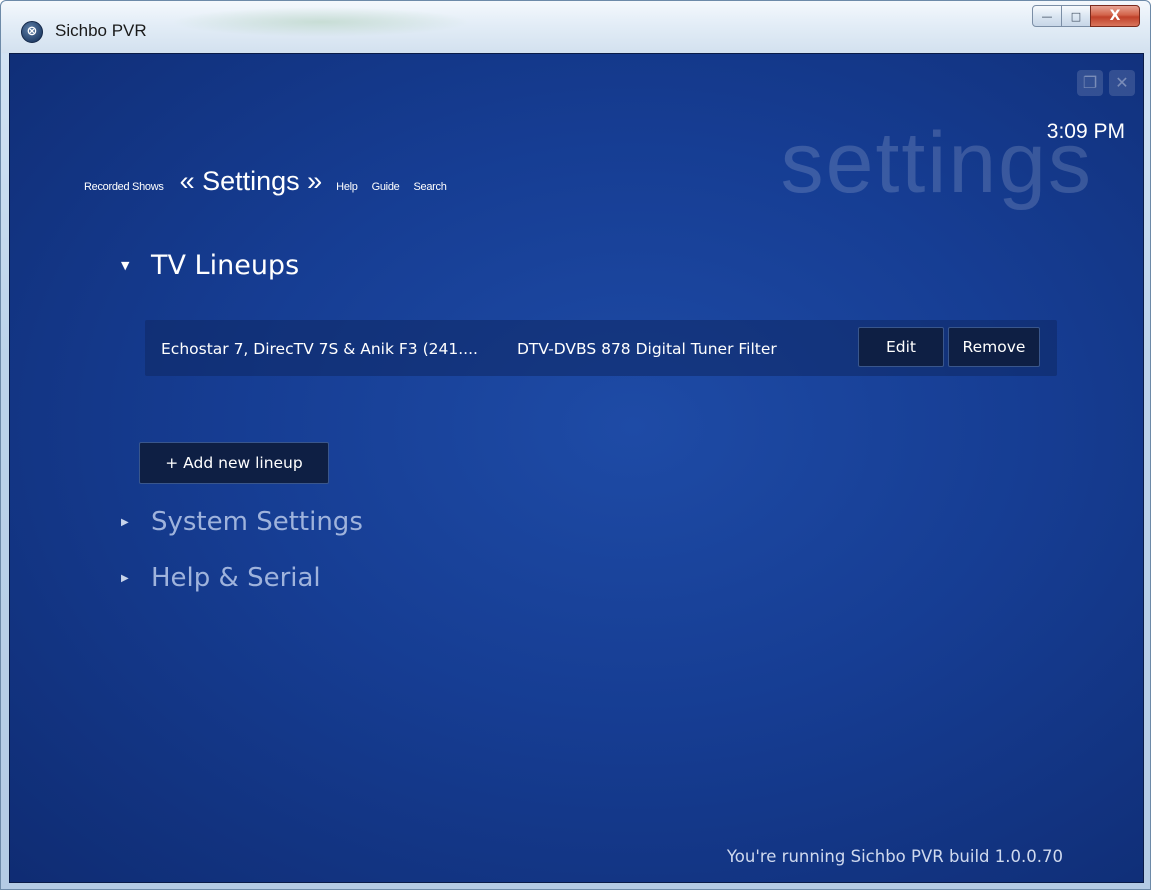  Describe the element at coordinates (32, 32) in the screenshot. I see `app-logo-icon: ⊗` at that location.